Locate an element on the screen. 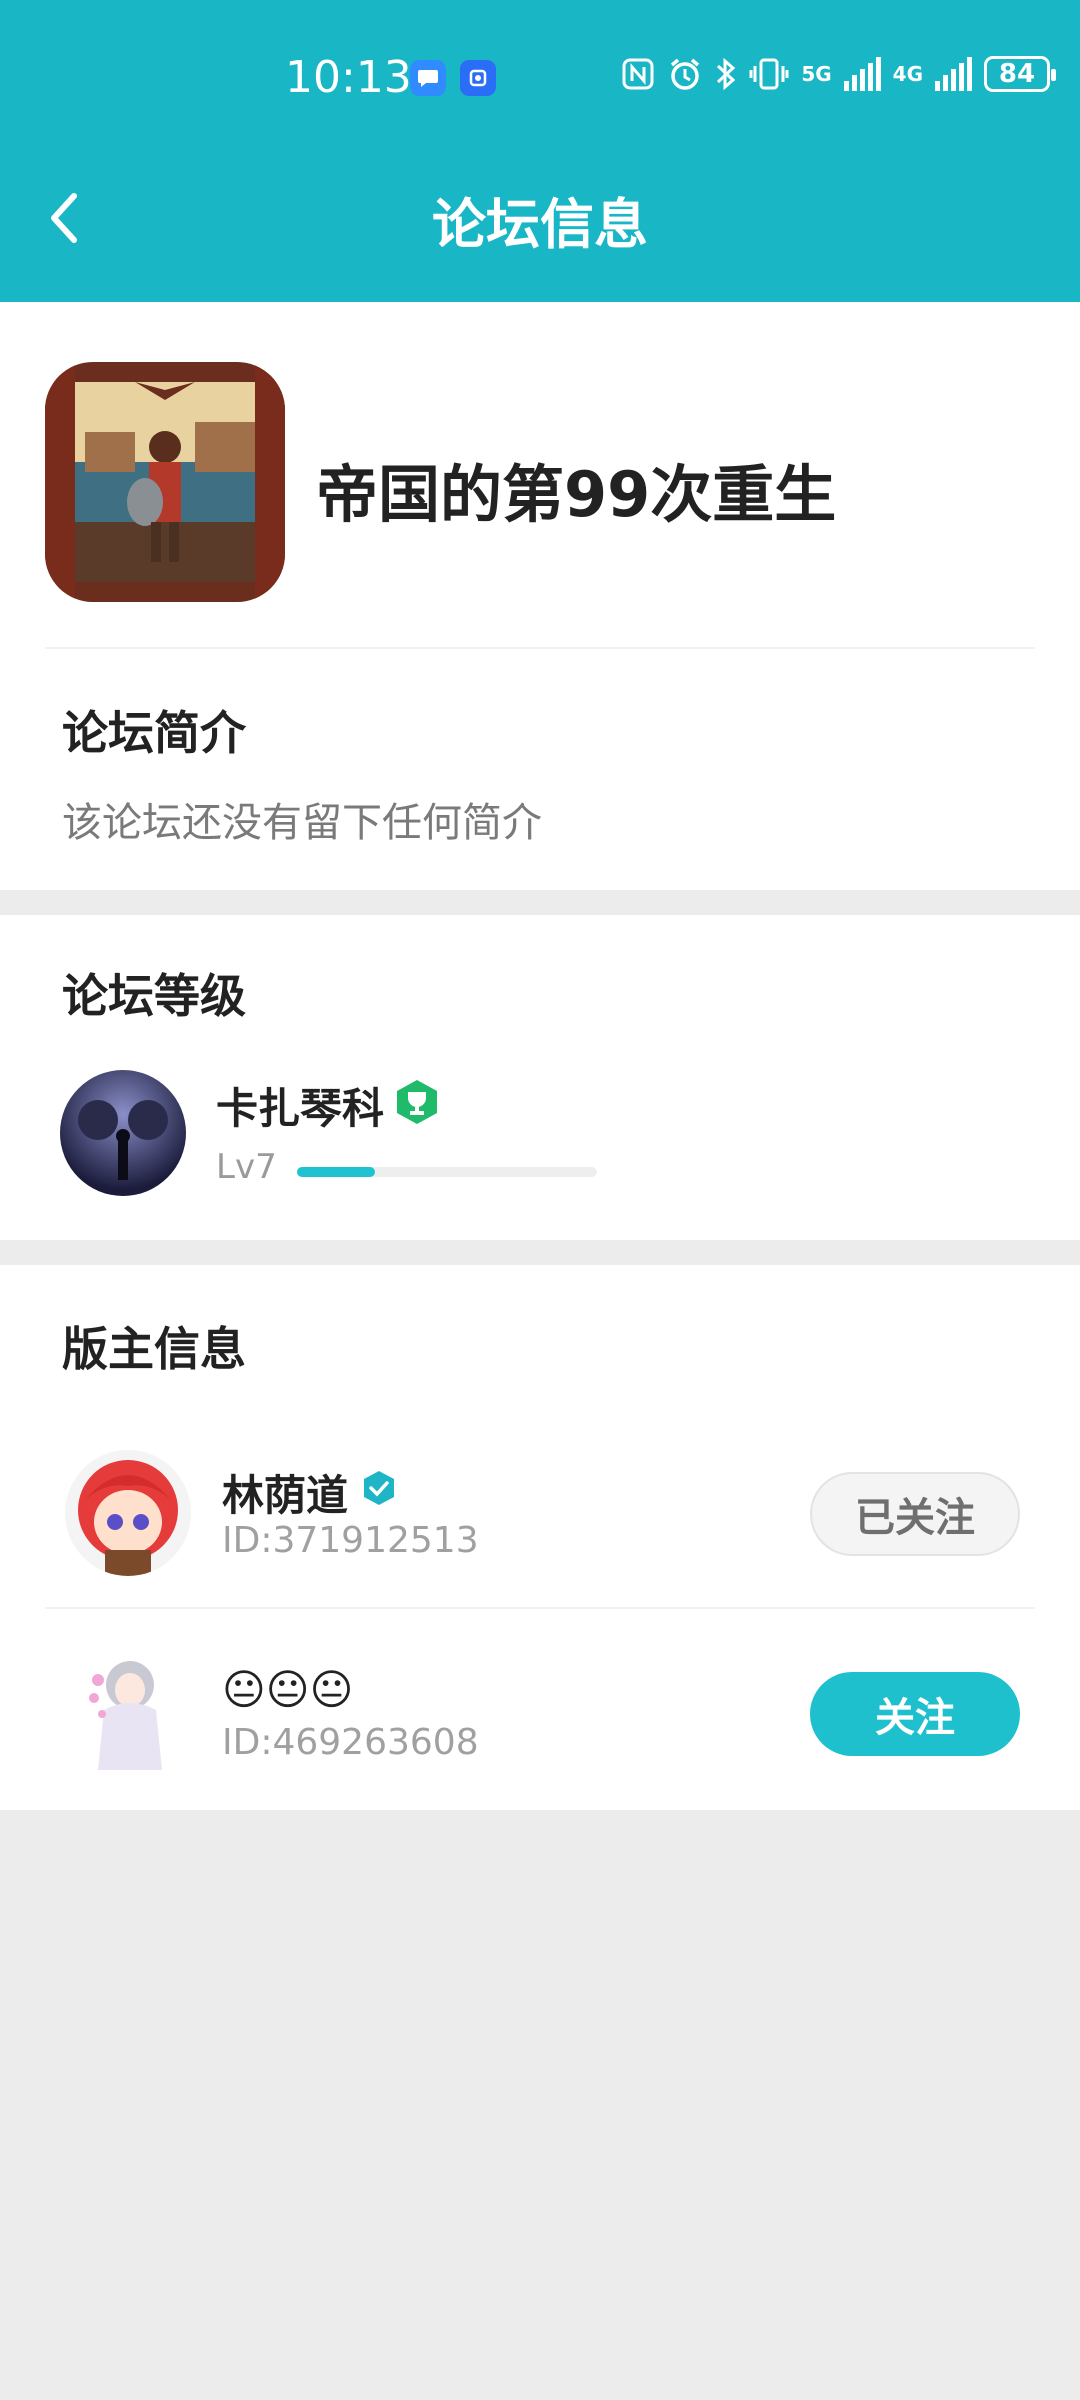 The width and height of the screenshot is (1080, 2400). verified-badge-icon is located at coordinates (379, 1488).